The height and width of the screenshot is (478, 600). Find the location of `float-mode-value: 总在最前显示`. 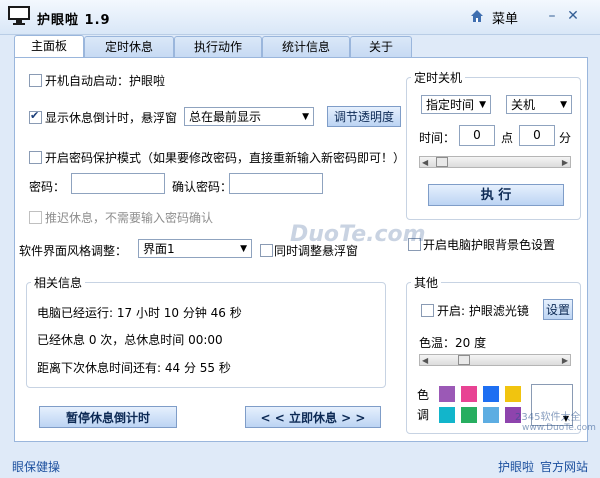

float-mode-value: 总在最前显示 is located at coordinates (225, 117).